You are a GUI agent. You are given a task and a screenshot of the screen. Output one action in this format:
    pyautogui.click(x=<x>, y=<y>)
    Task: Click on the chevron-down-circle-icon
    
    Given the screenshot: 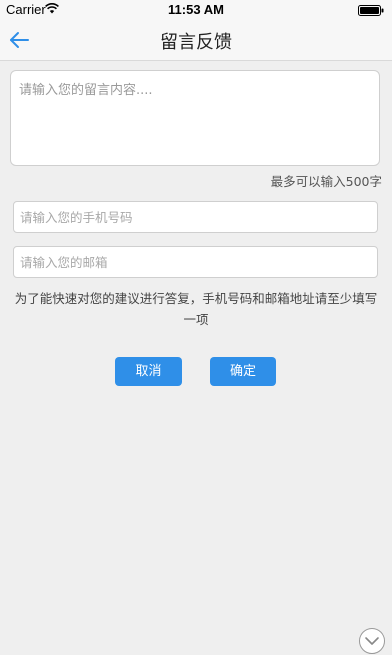 What is the action you would take?
    pyautogui.click(x=372, y=641)
    